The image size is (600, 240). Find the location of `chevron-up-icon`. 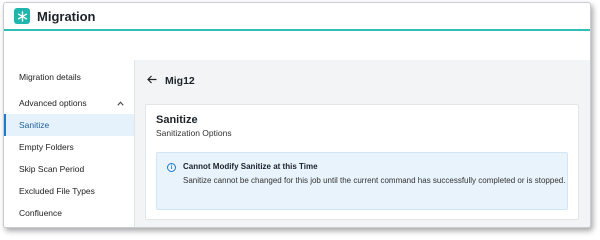

chevron-up-icon is located at coordinates (120, 103).